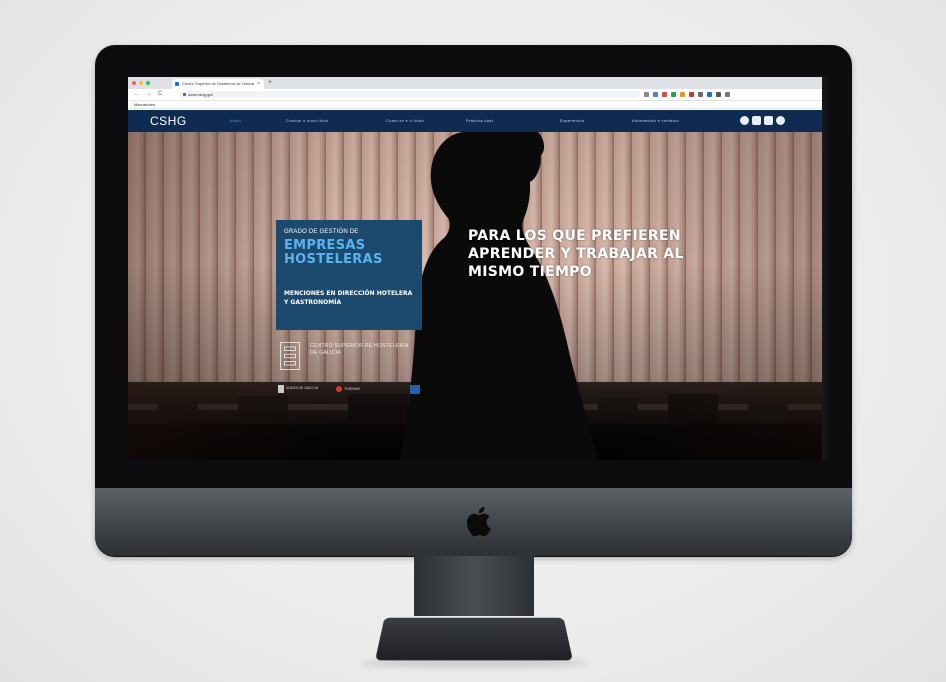 The width and height of the screenshot is (946, 682). What do you see at coordinates (359, 349) in the screenshot?
I see `institution-name: CENTRO SUPERIOR DE HOSTELERÍA DE GALICIA` at bounding box center [359, 349].